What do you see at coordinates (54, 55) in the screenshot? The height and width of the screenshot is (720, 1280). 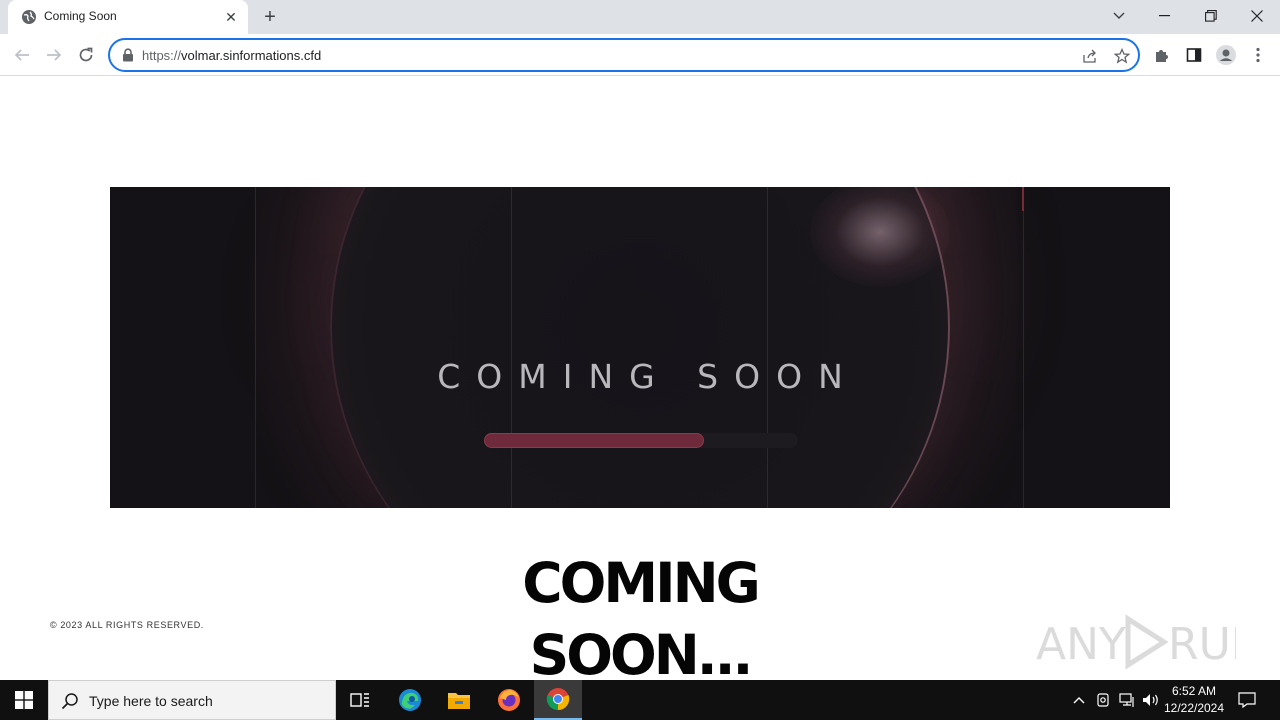 I see `forward-button` at bounding box center [54, 55].